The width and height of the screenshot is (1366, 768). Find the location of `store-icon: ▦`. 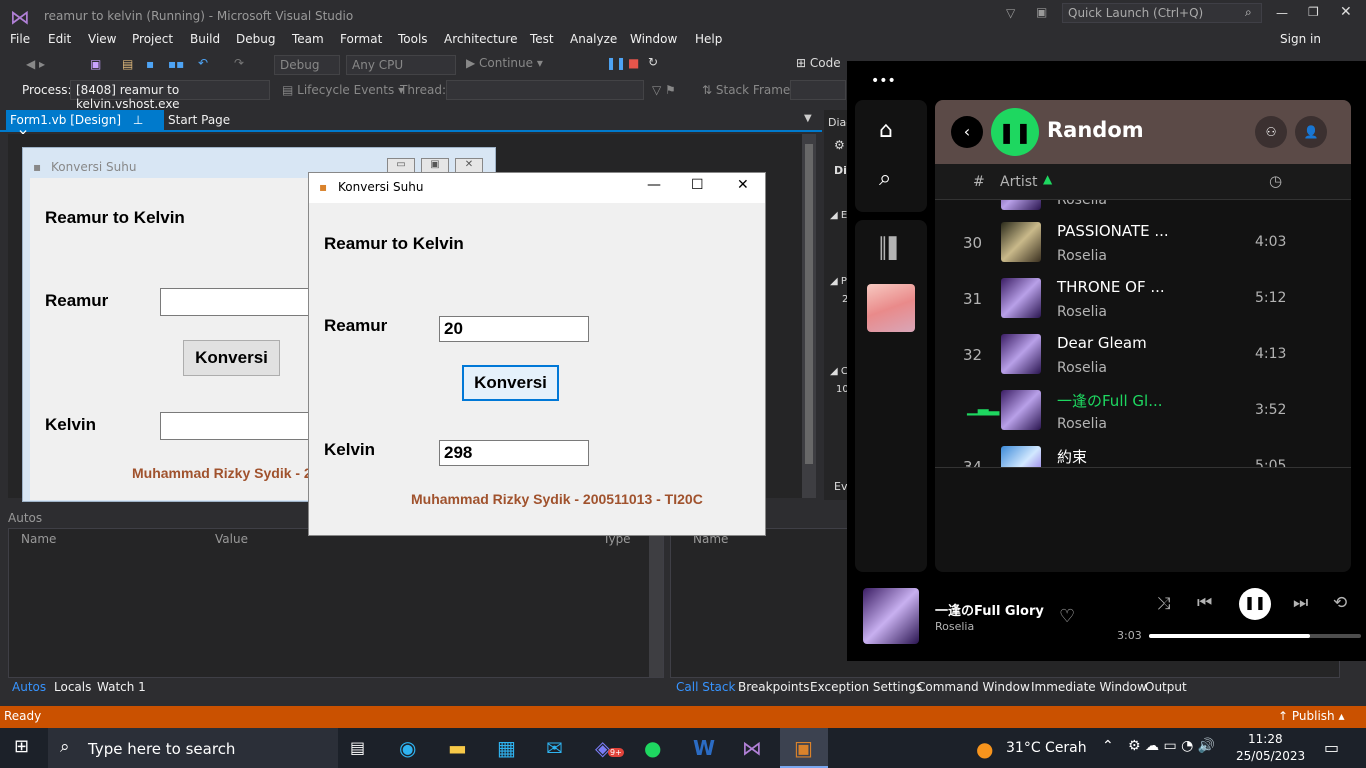

store-icon: ▦ is located at coordinates (506, 748).